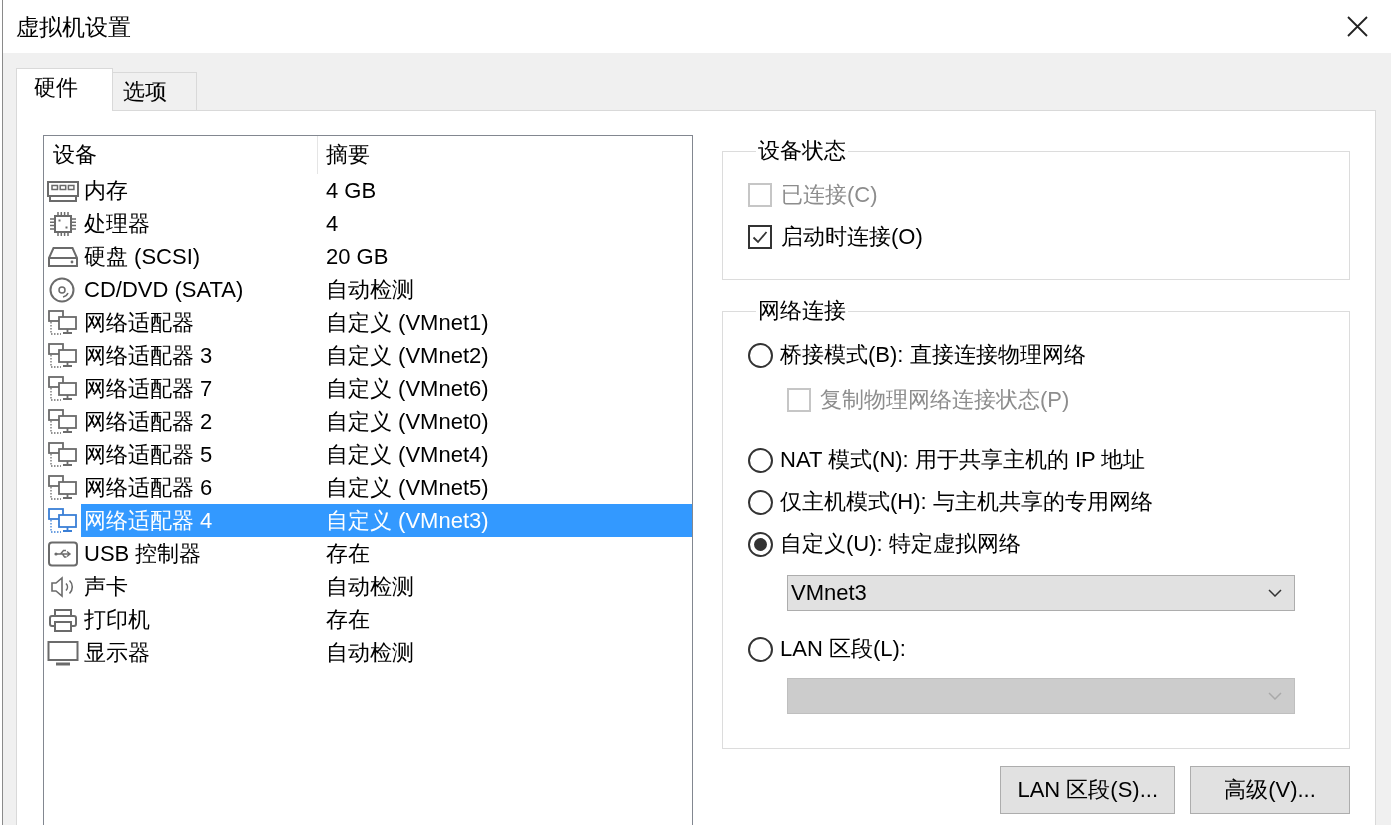 This screenshot has width=1391, height=825. What do you see at coordinates (802, 311) in the screenshot?
I see `group-title: 网络连接` at bounding box center [802, 311].